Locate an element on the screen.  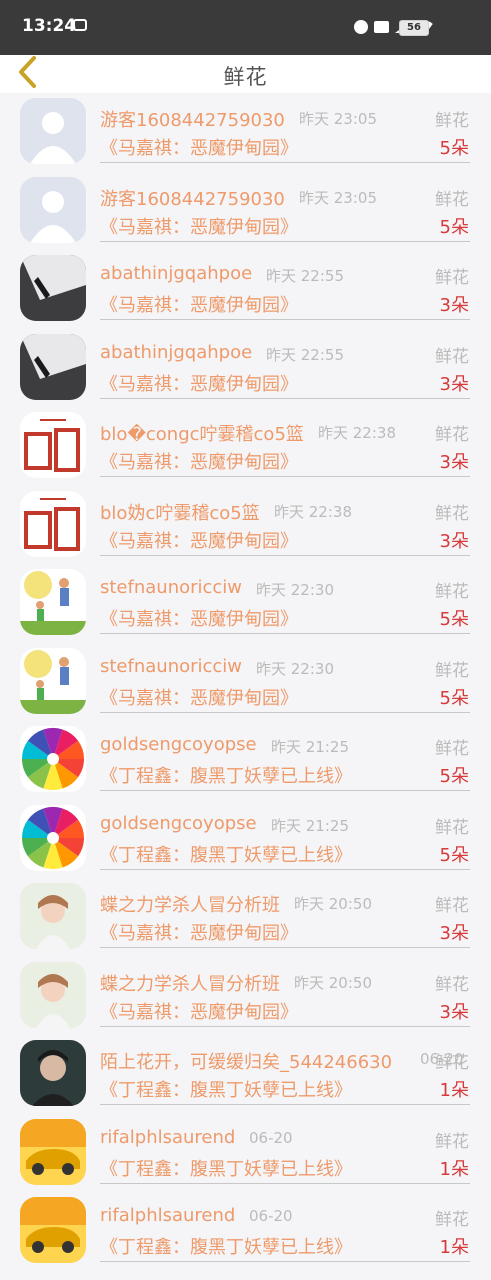
list-item: stefnaunoricciw 昨天 22:30 鲜花 《马嘉祺：恶魔伊甸园》 5朵 is located at coordinates (245, 603).